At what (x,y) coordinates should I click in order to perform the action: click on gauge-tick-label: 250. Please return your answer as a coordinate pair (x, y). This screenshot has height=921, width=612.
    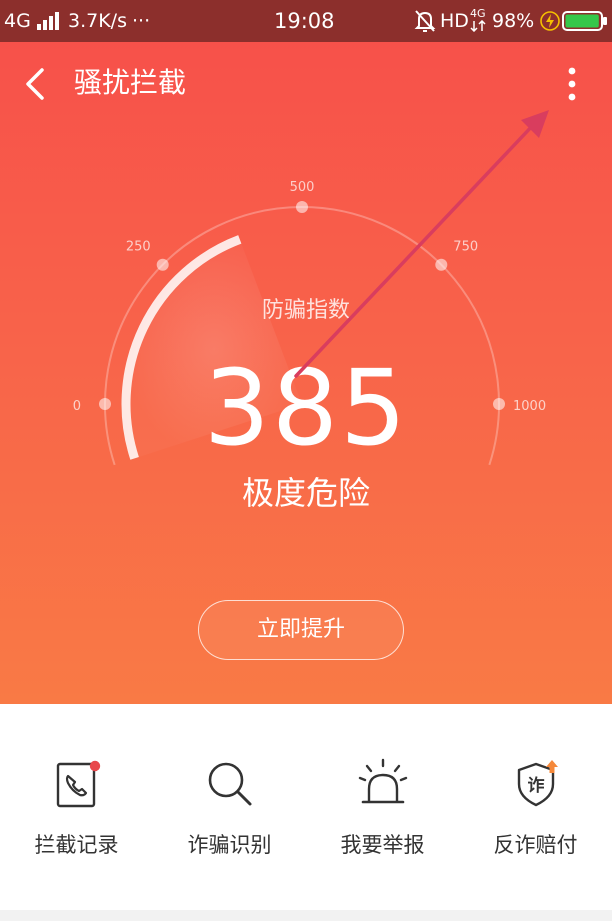
    Looking at the image, I should click on (138, 247).